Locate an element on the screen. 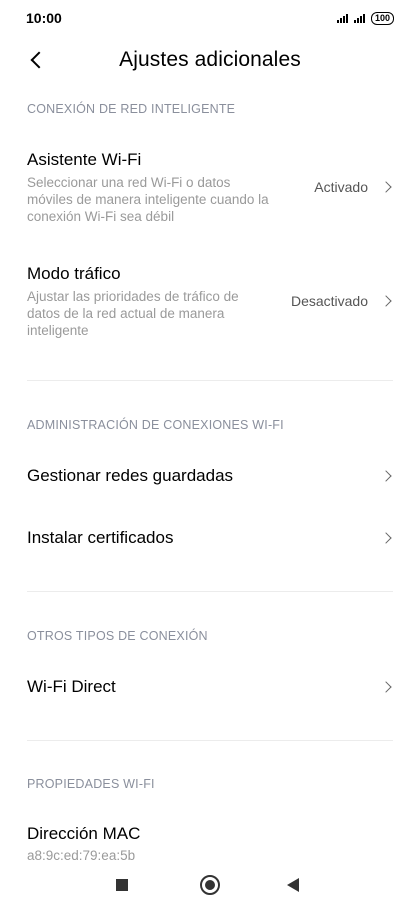  signal-2-icon is located at coordinates (359, 18).